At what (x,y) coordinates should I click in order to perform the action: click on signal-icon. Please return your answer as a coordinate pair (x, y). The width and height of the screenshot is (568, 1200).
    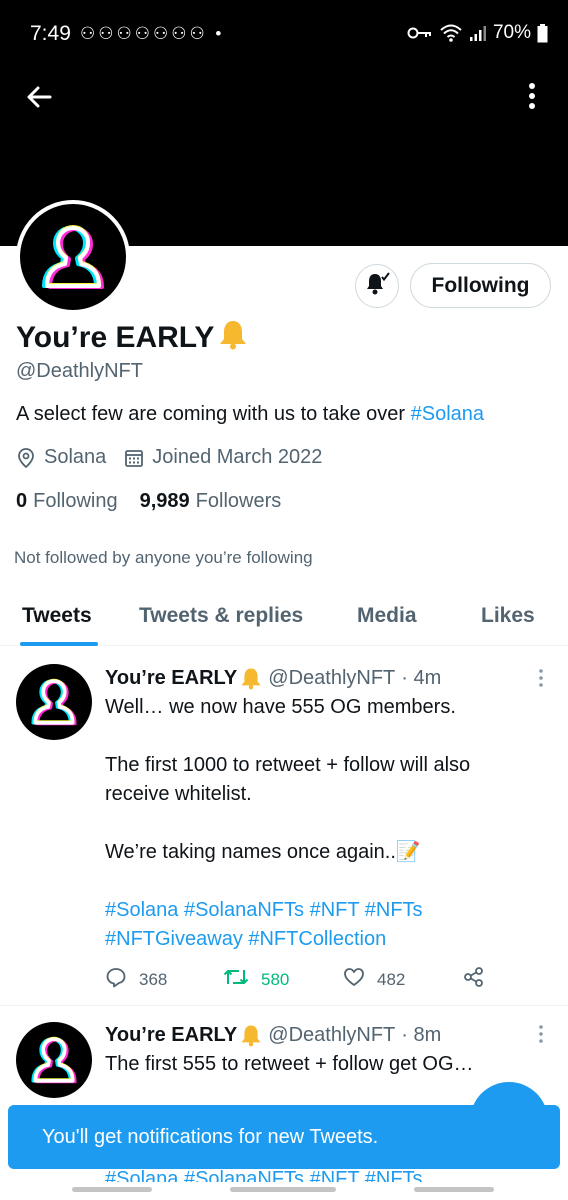
    Looking at the image, I should click on (478, 33).